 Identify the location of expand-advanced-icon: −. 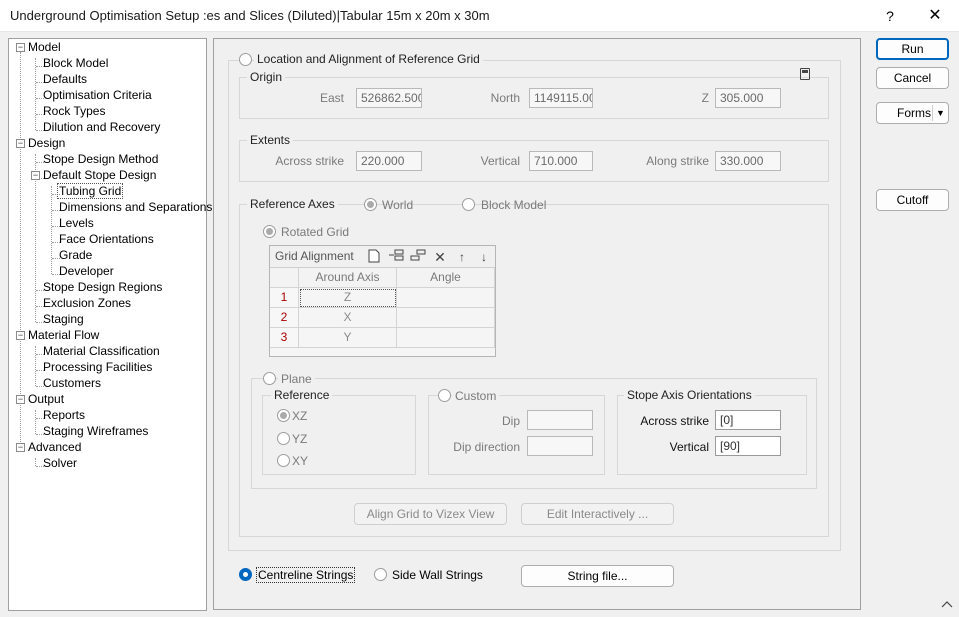
(20, 447).